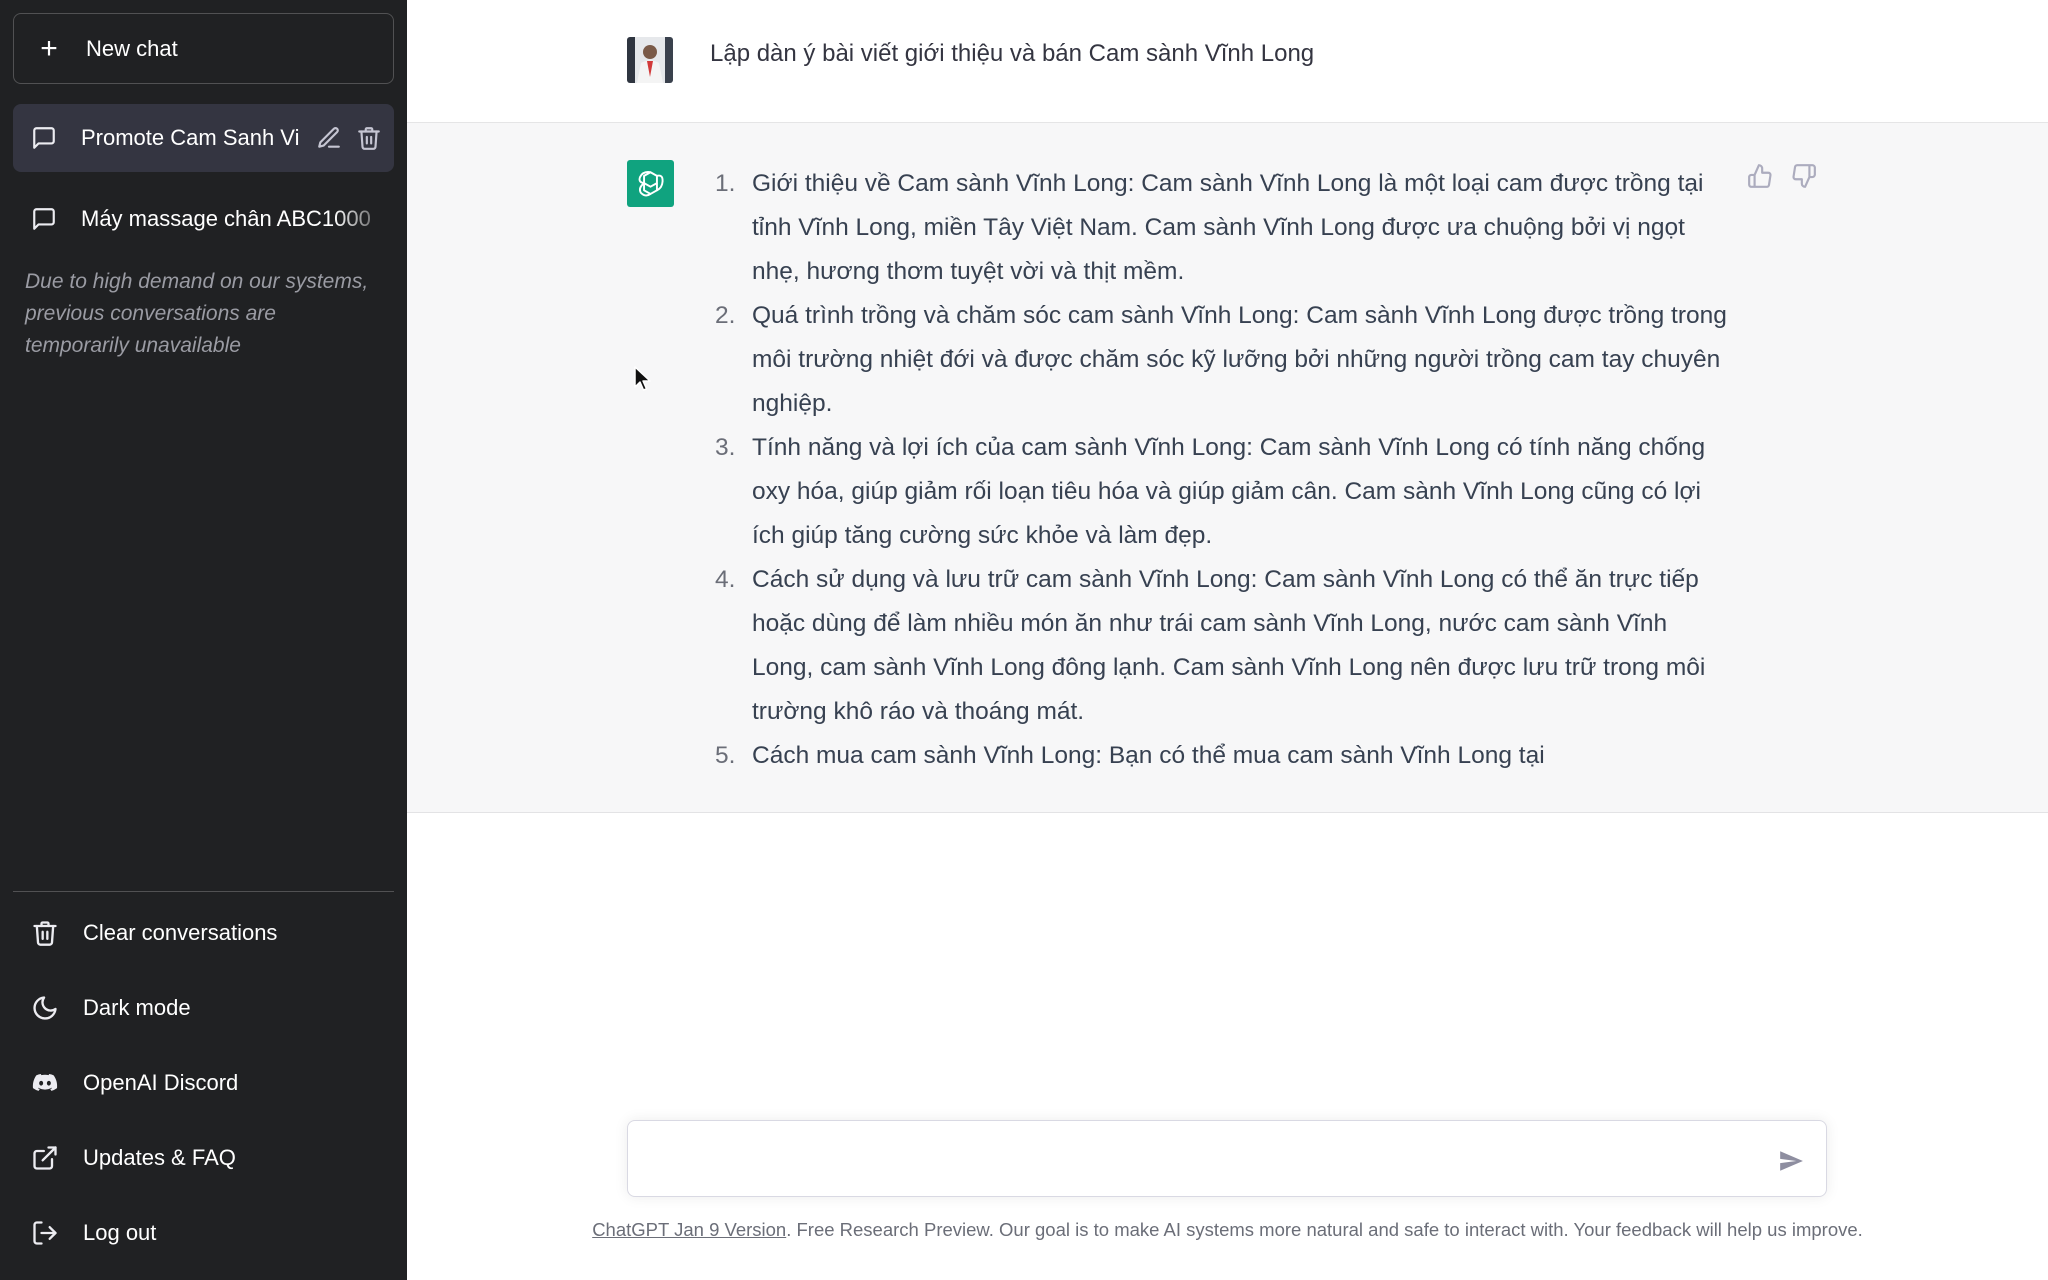 Image resolution: width=2048 pixels, height=1280 pixels. Describe the element at coordinates (725, 315) in the screenshot. I see `list-number: 2.` at that location.